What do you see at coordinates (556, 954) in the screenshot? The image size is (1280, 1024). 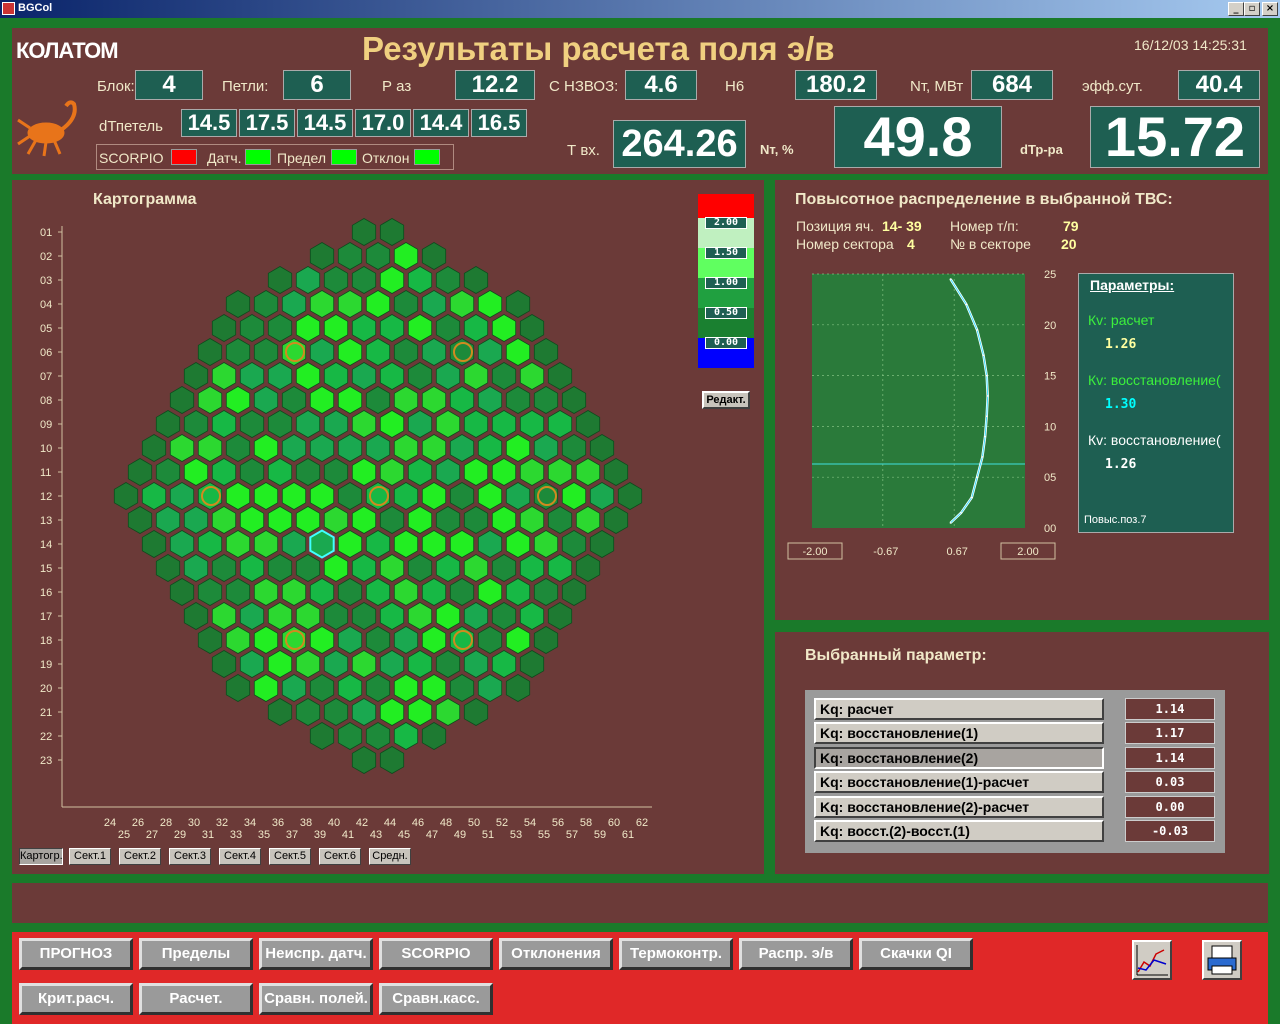 I see `toolbar-button: Отклонения` at bounding box center [556, 954].